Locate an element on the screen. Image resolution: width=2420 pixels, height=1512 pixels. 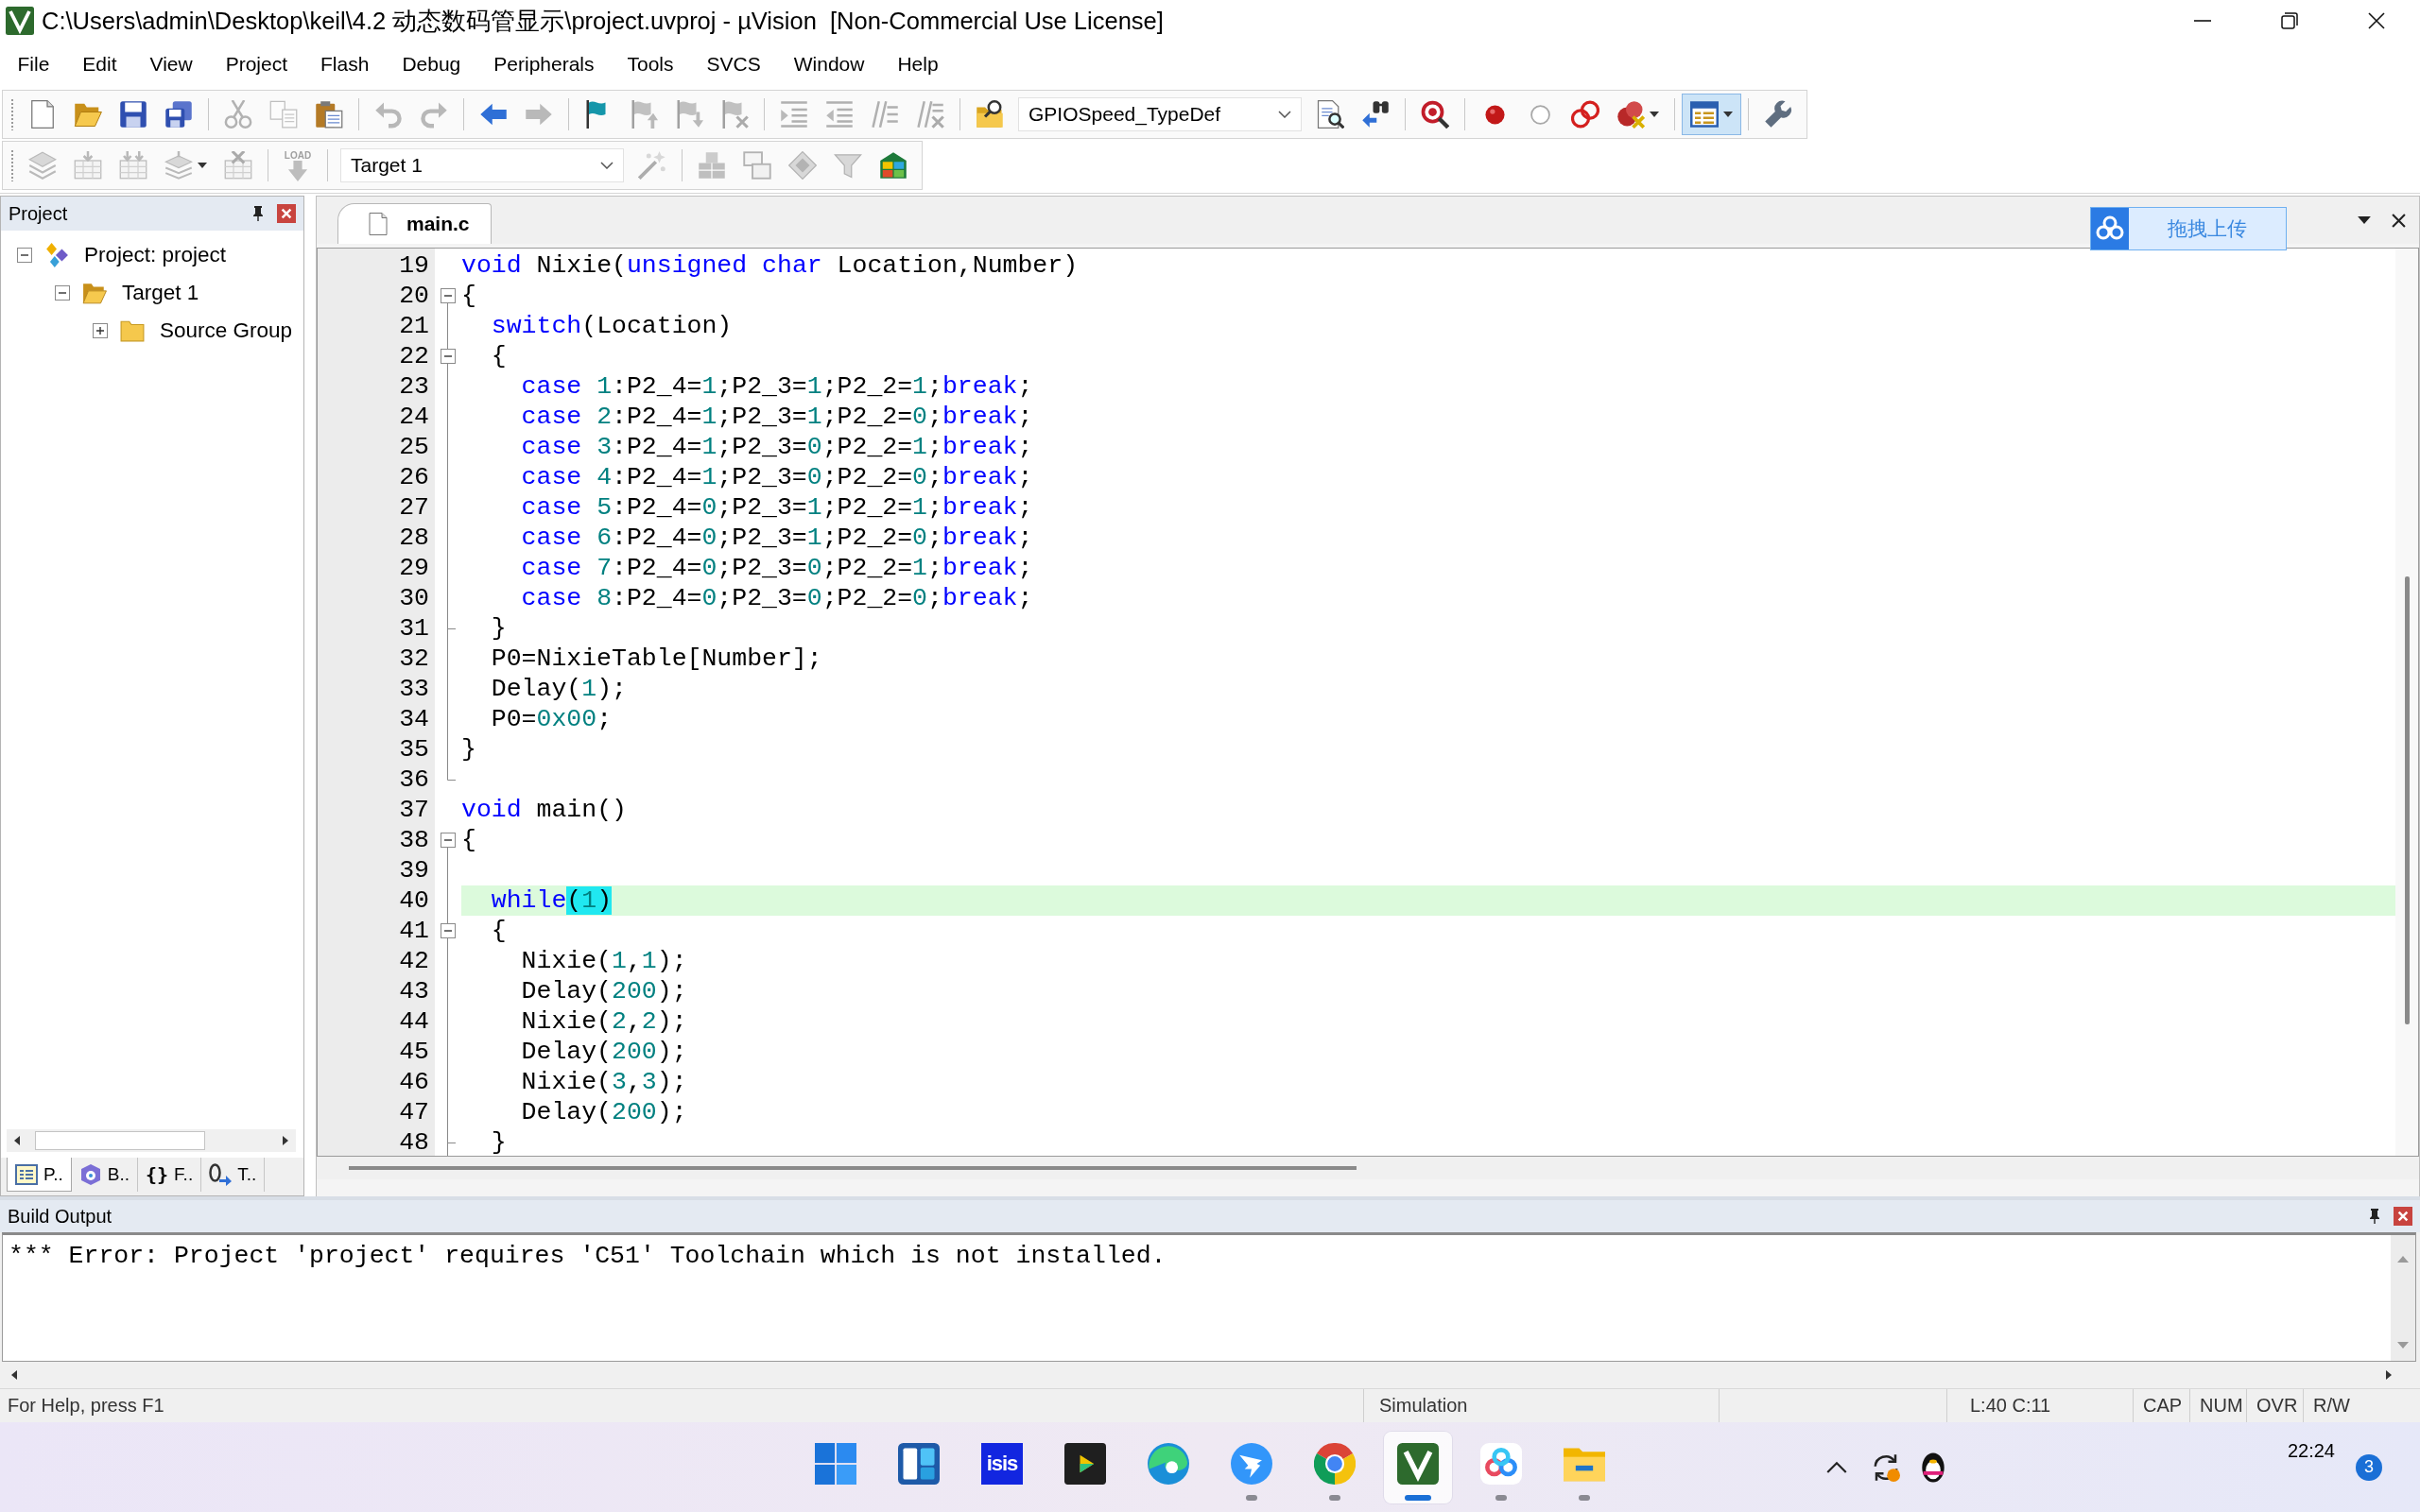
rings-tile-icon is located at coordinates (1501, 1463).